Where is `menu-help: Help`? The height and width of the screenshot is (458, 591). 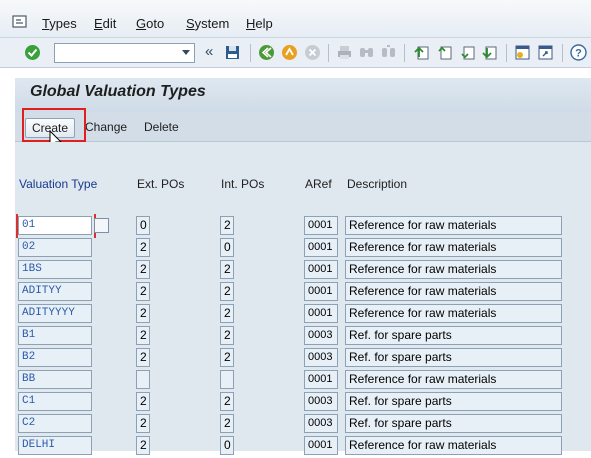
menu-help: Help is located at coordinates (259, 23).